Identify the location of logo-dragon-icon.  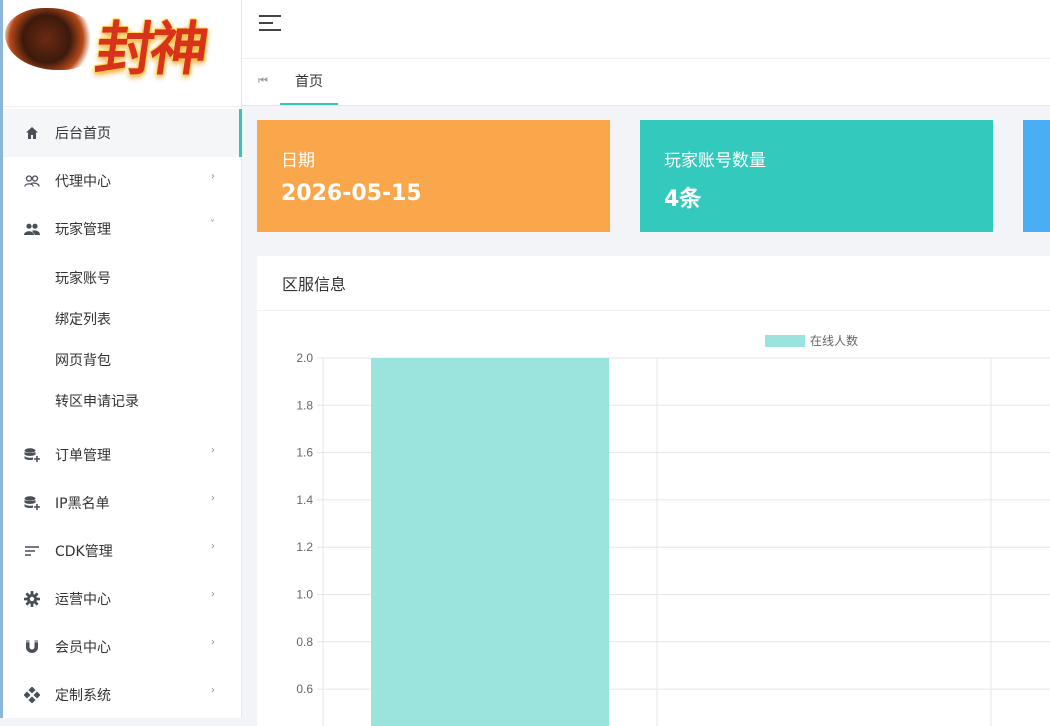
(51, 39).